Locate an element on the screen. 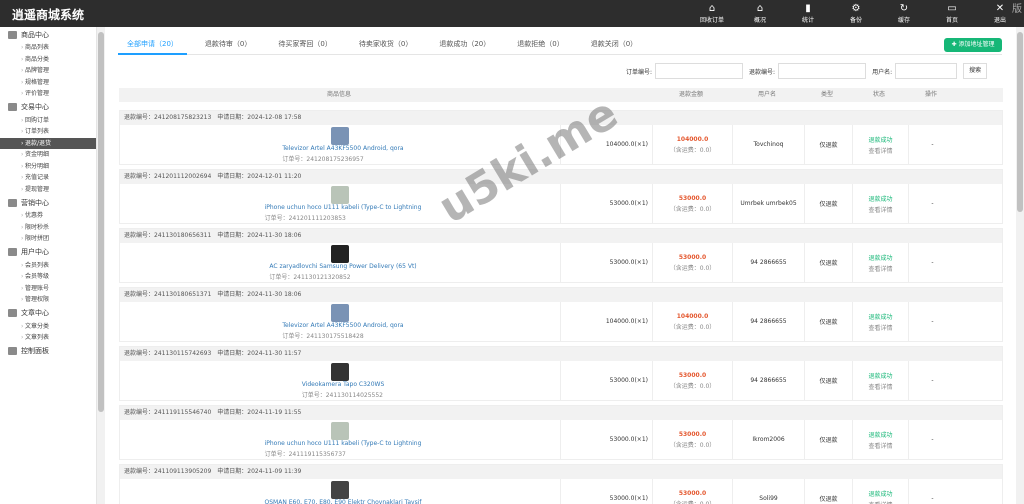 The width and height of the screenshot is (1024, 504). topnav-label: 备份 is located at coordinates (855, 20).